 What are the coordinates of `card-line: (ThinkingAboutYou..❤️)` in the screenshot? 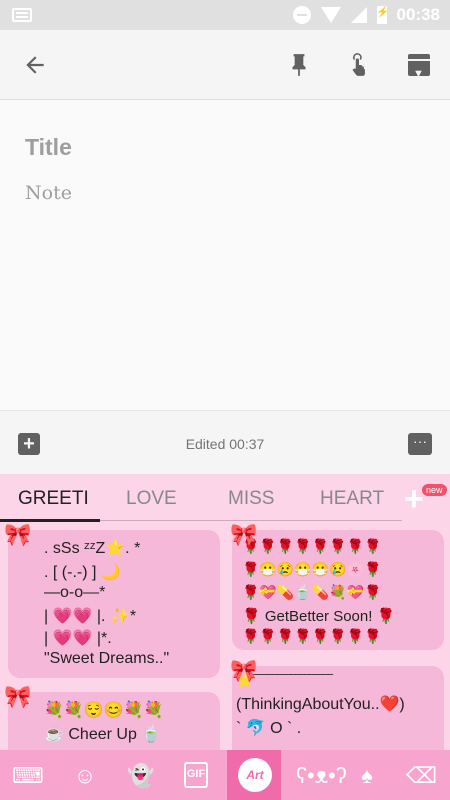 It's located at (320, 704).